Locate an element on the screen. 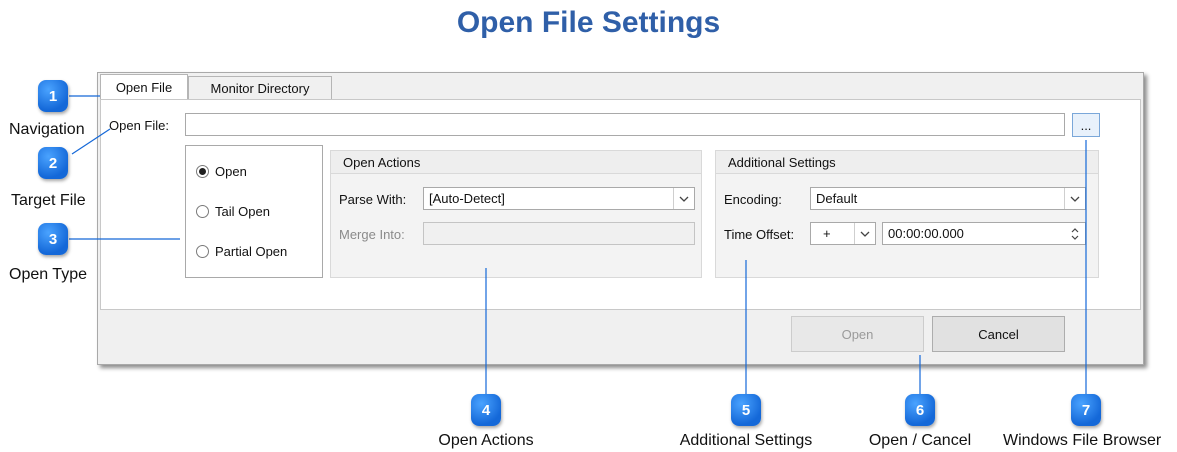 The image size is (1177, 452). callout-label-navigation: Navigation is located at coordinates (47, 129).